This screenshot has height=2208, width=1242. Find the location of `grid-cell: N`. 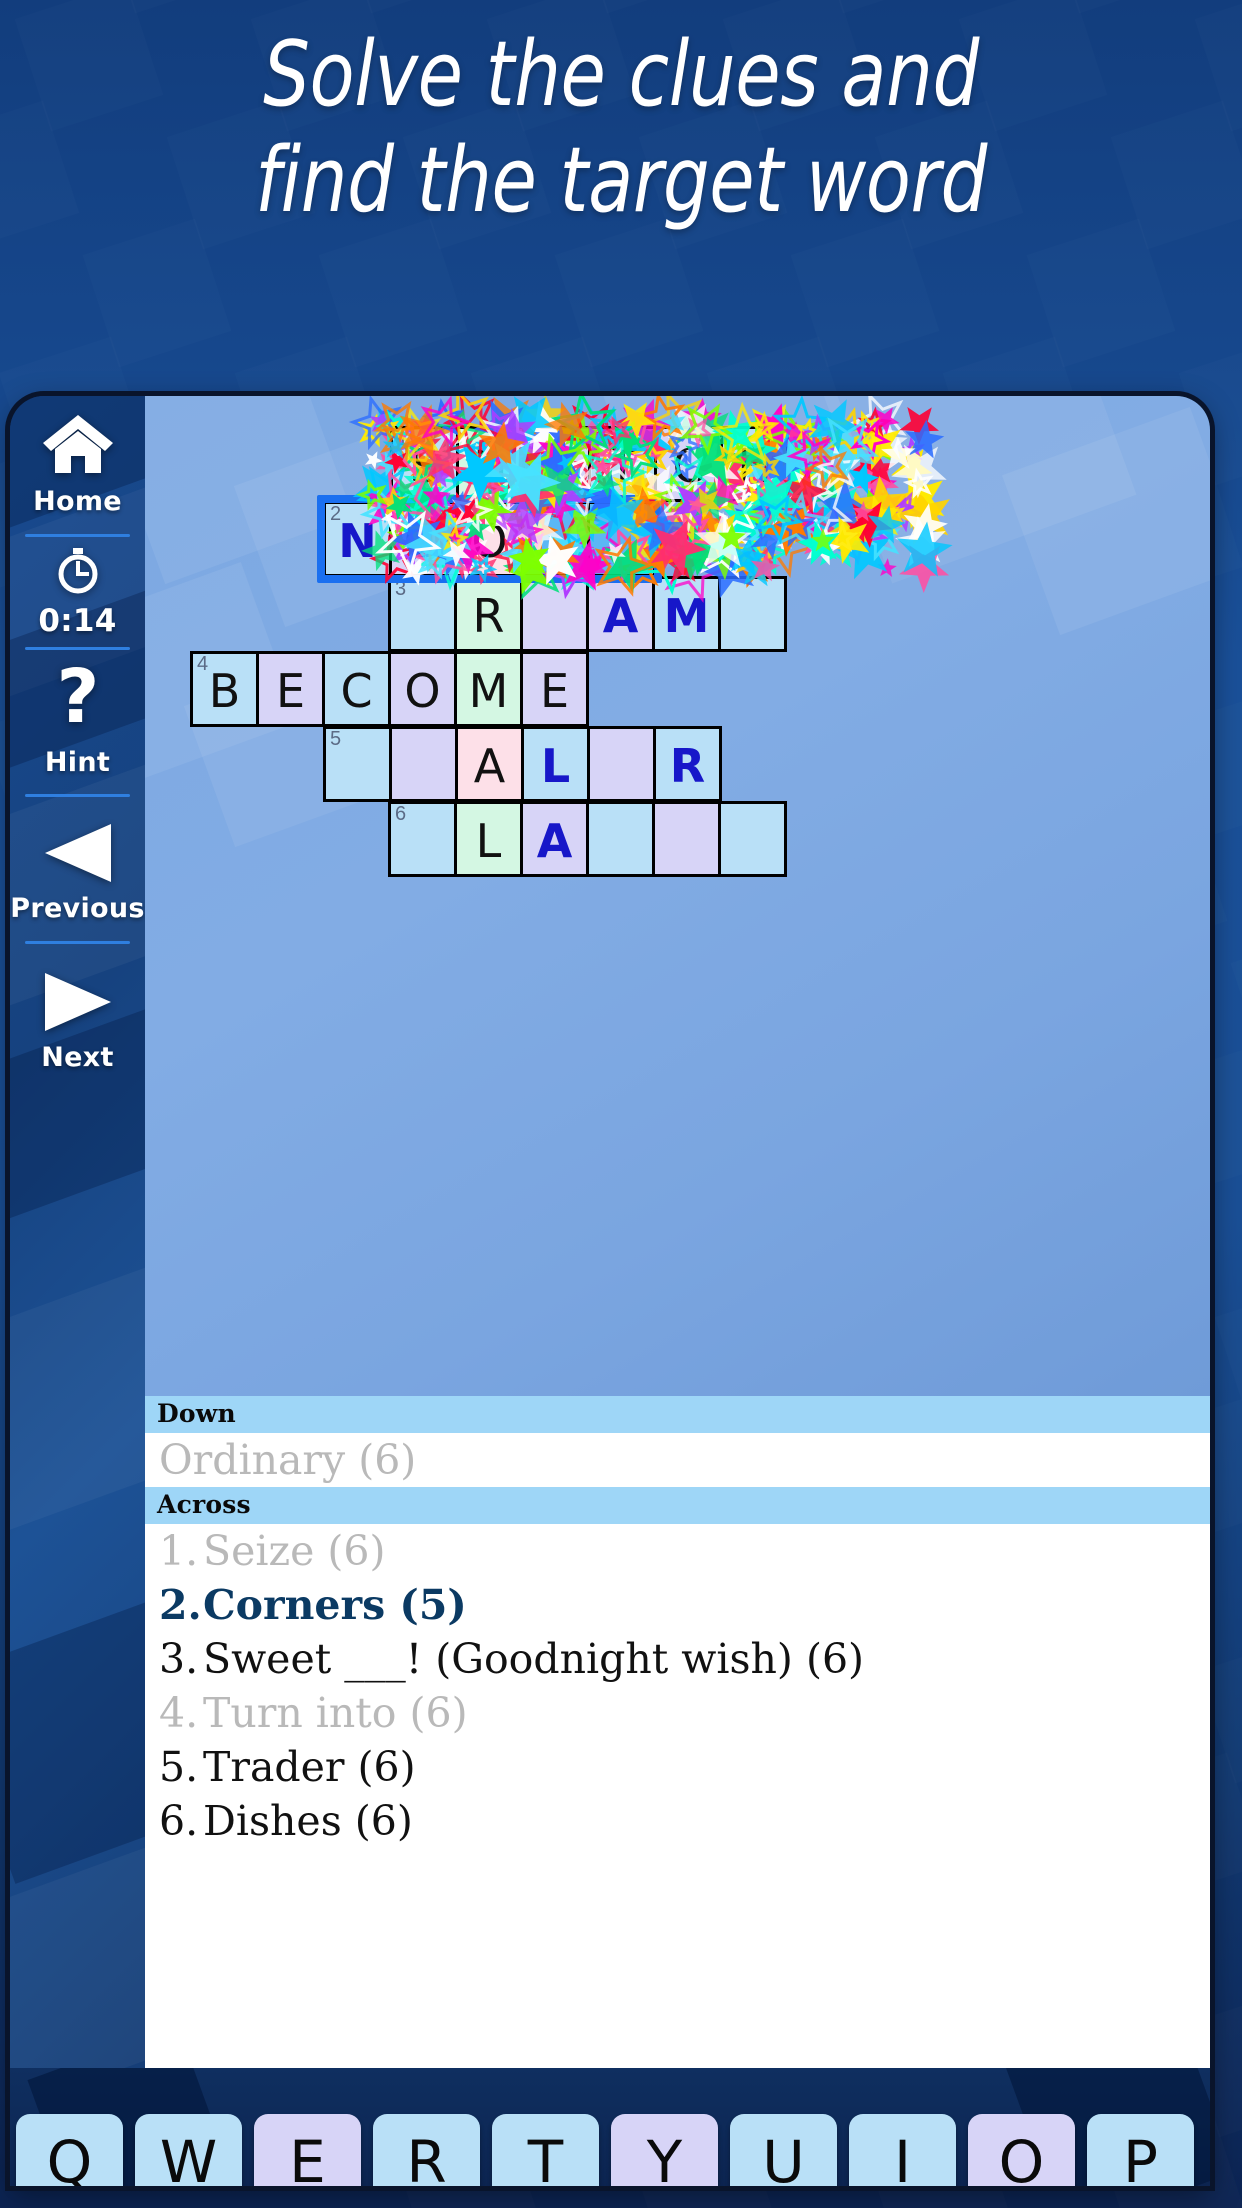

grid-cell: N is located at coordinates (490, 464).